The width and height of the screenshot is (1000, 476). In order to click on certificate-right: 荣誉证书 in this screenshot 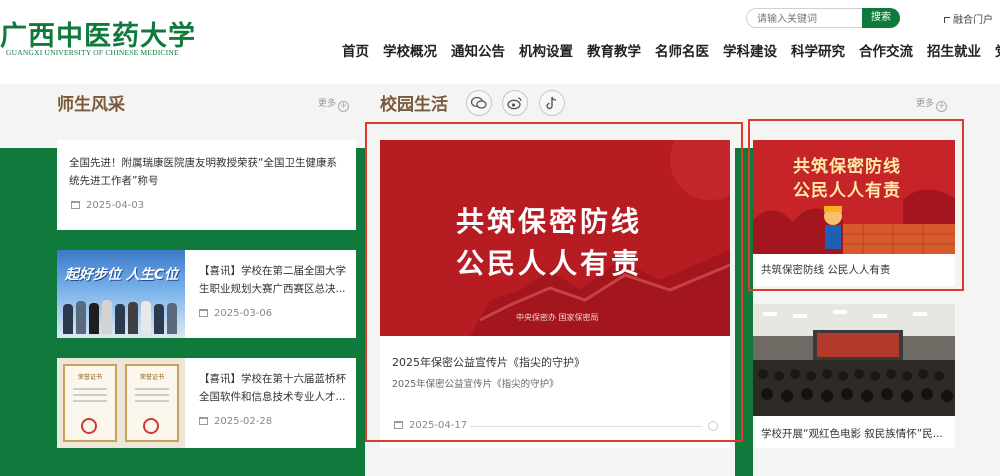, I will do `click(152, 403)`.